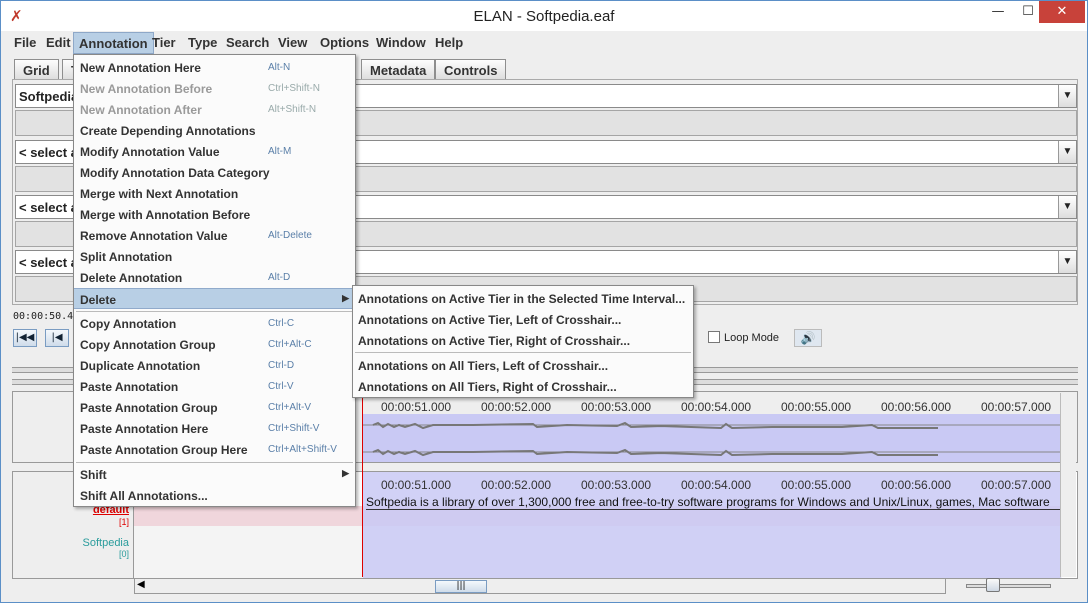 Image resolution: width=1088 pixels, height=603 pixels. I want to click on menu-item-label: Paste Annotation Group Here, so click(164, 450).